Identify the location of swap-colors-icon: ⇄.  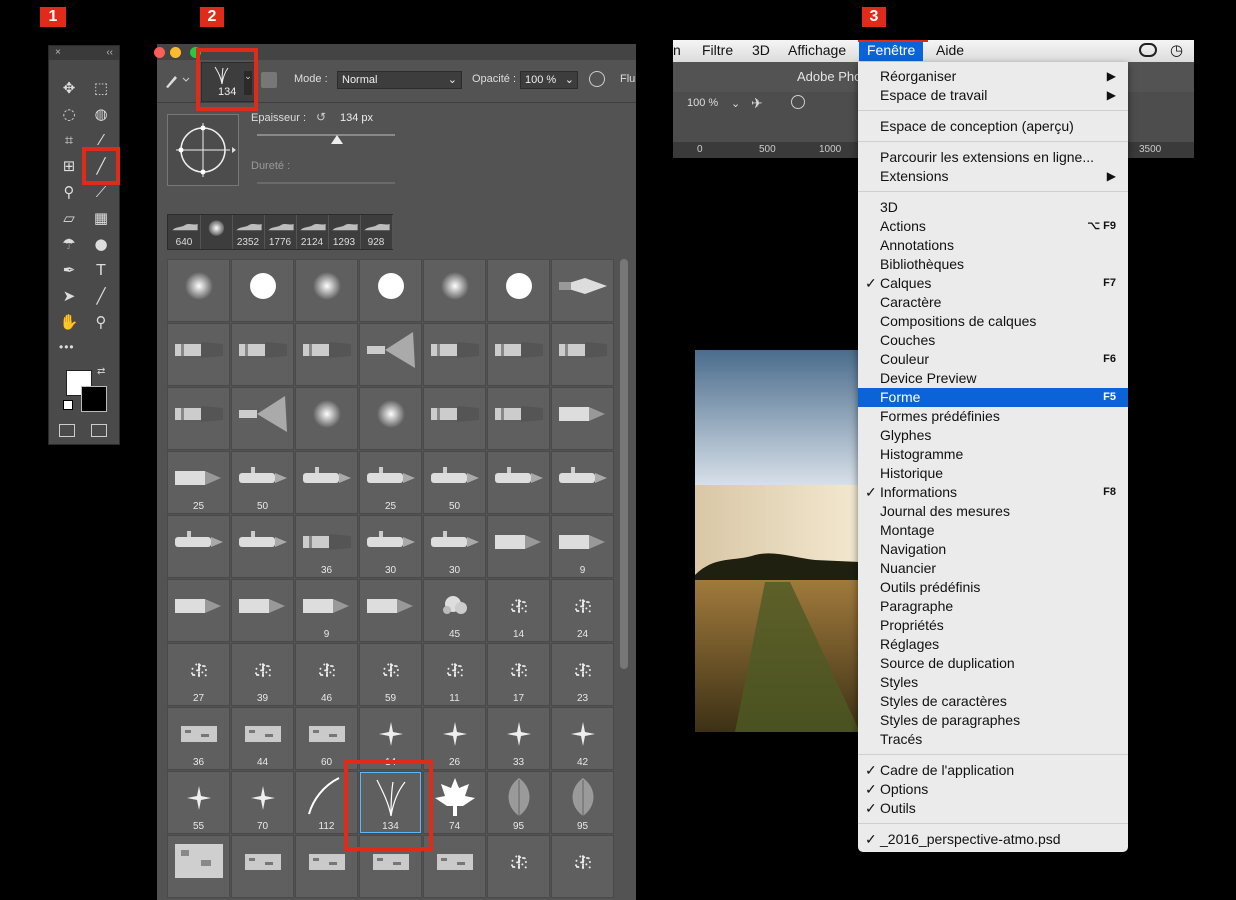
(101, 371).